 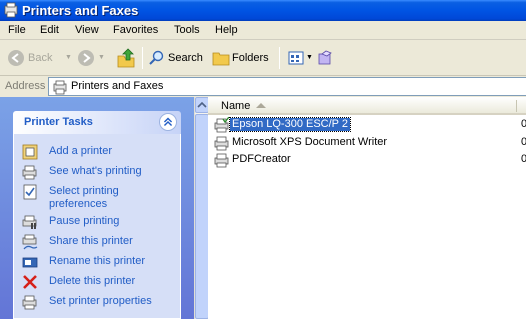 I want to click on delete-icon, so click(x=30, y=282).